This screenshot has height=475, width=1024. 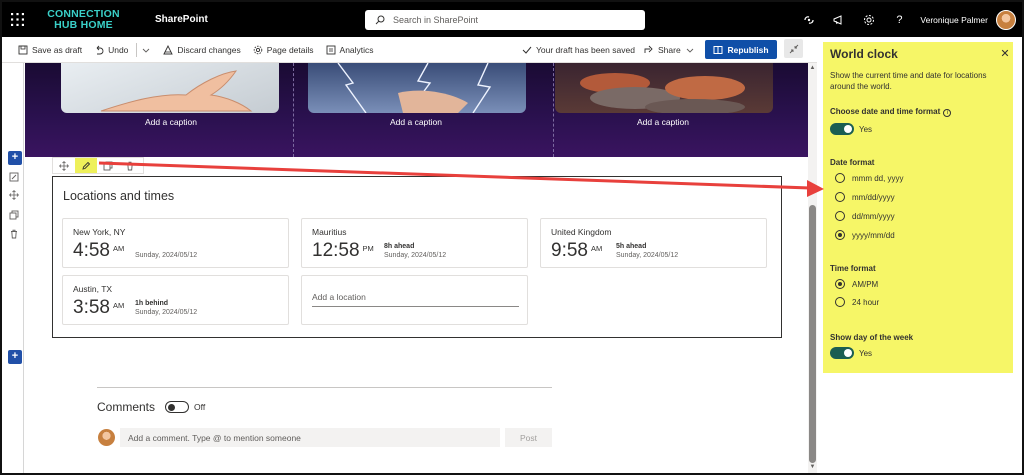 What do you see at coordinates (57, 49) in the screenshot?
I see `save-draft-label: Save as draft` at bounding box center [57, 49].